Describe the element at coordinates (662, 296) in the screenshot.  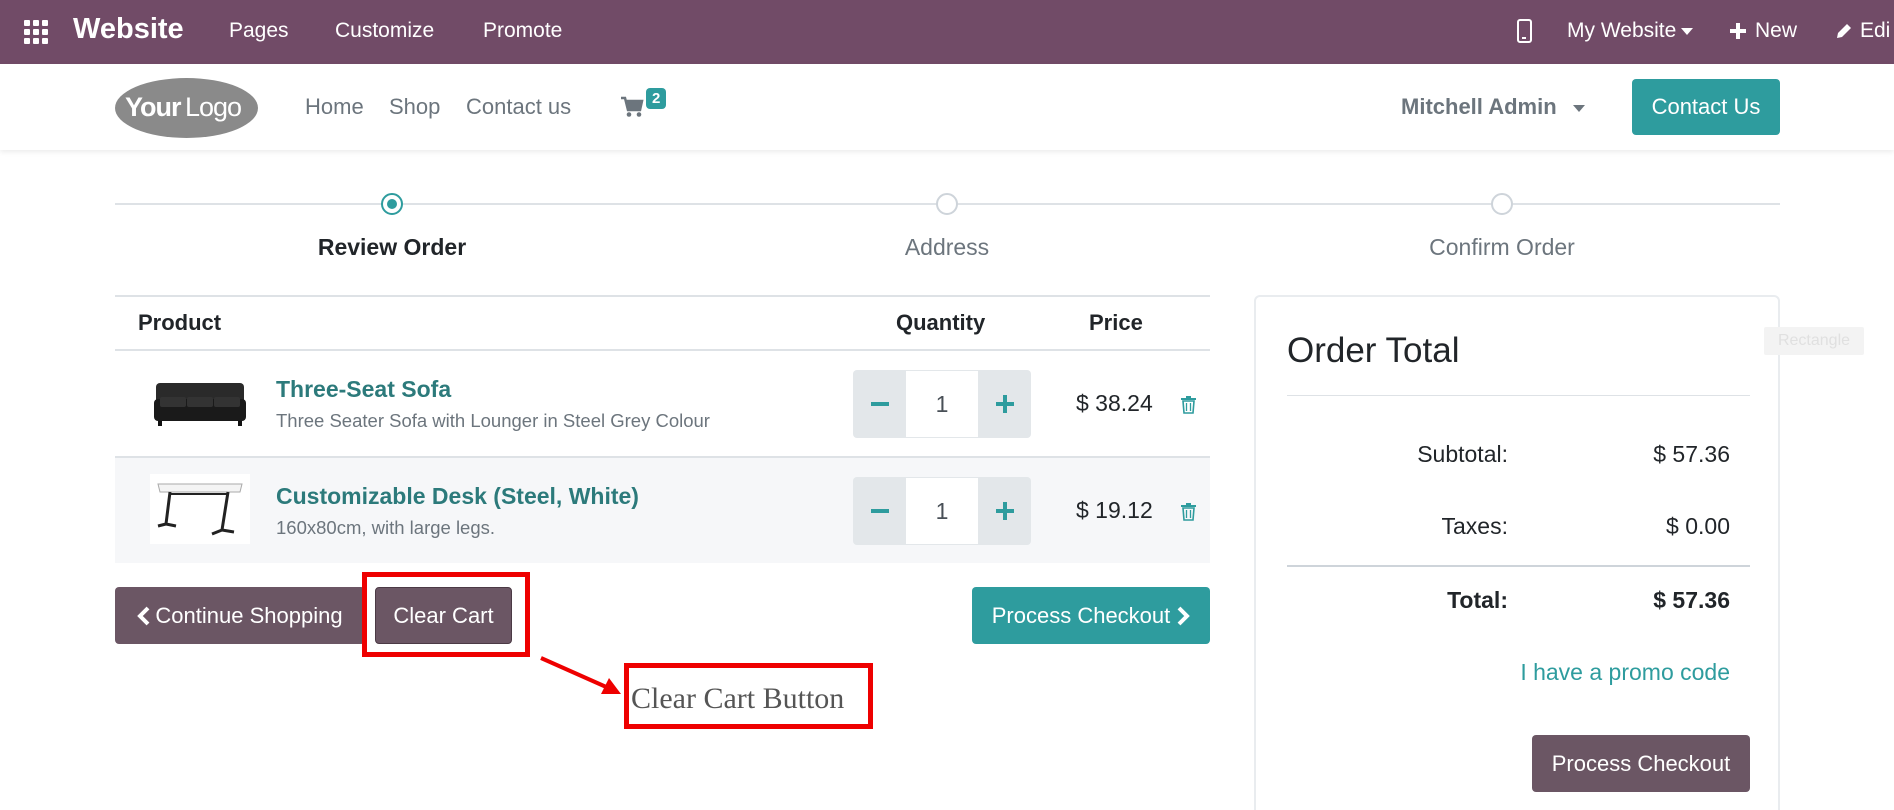
I see `table-top-border` at that location.